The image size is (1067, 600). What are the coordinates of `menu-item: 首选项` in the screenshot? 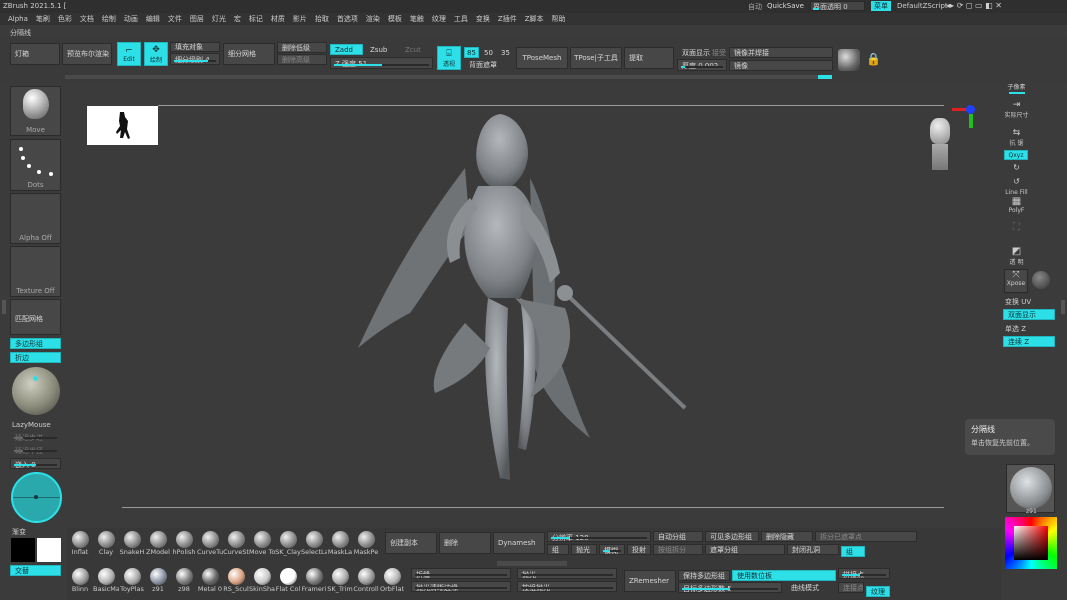 It's located at (347, 19).